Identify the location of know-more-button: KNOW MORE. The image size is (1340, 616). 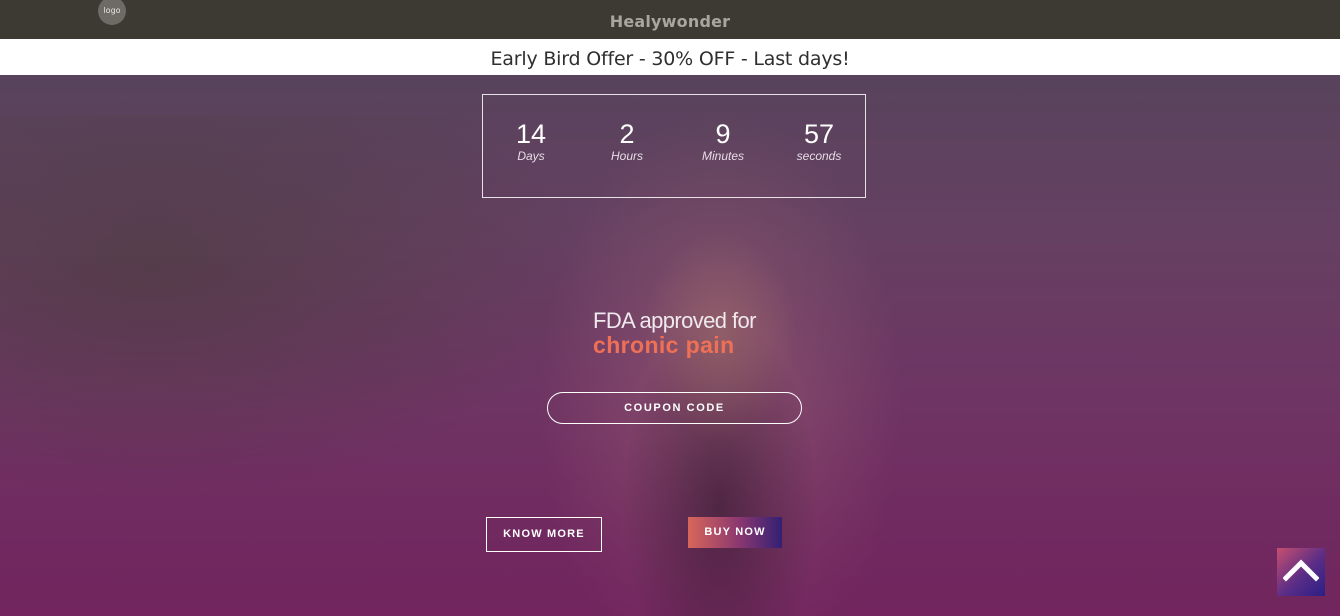
(544, 534).